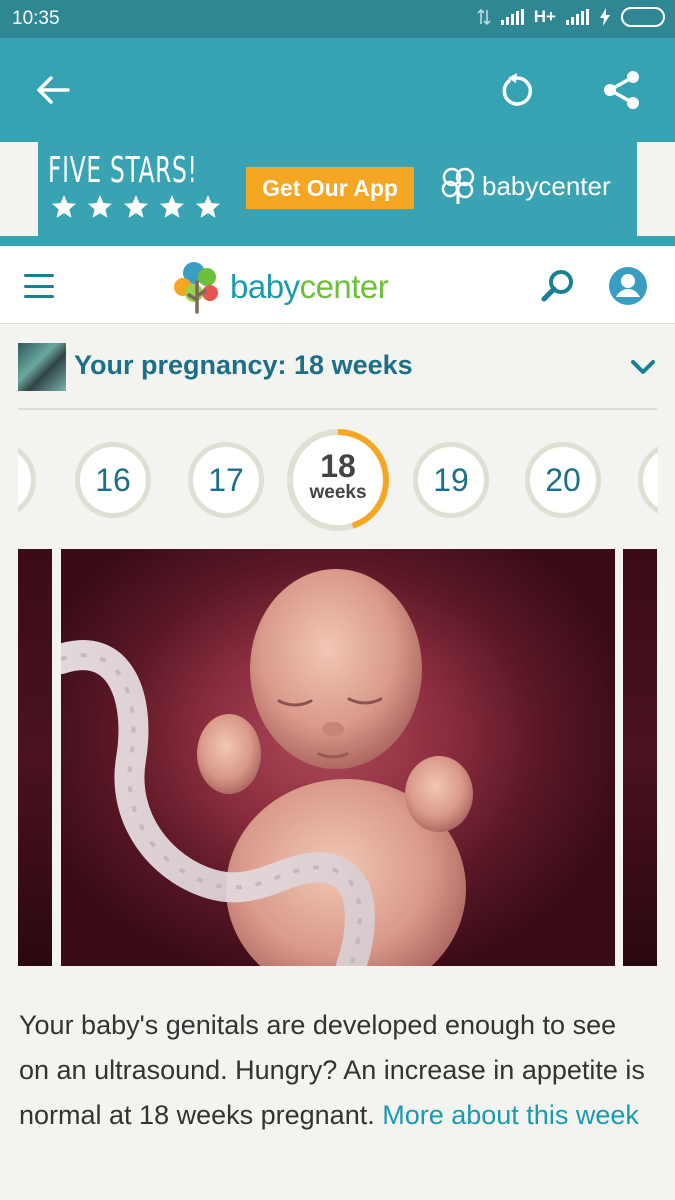  I want to click on share-button, so click(622, 90).